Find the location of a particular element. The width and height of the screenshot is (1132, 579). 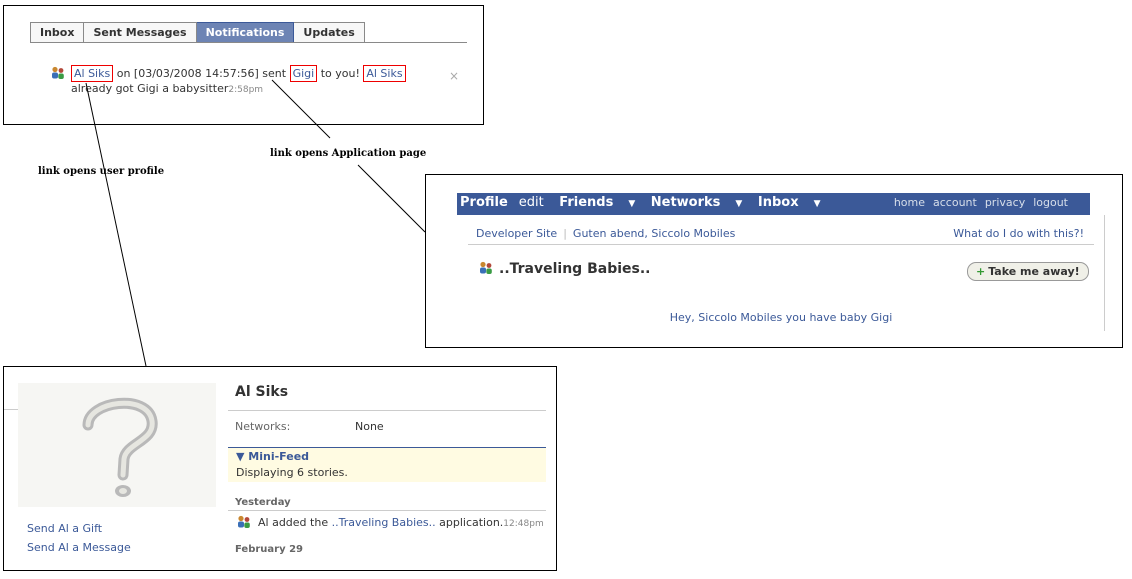

tab-inbox: Inbox is located at coordinates (57, 32).